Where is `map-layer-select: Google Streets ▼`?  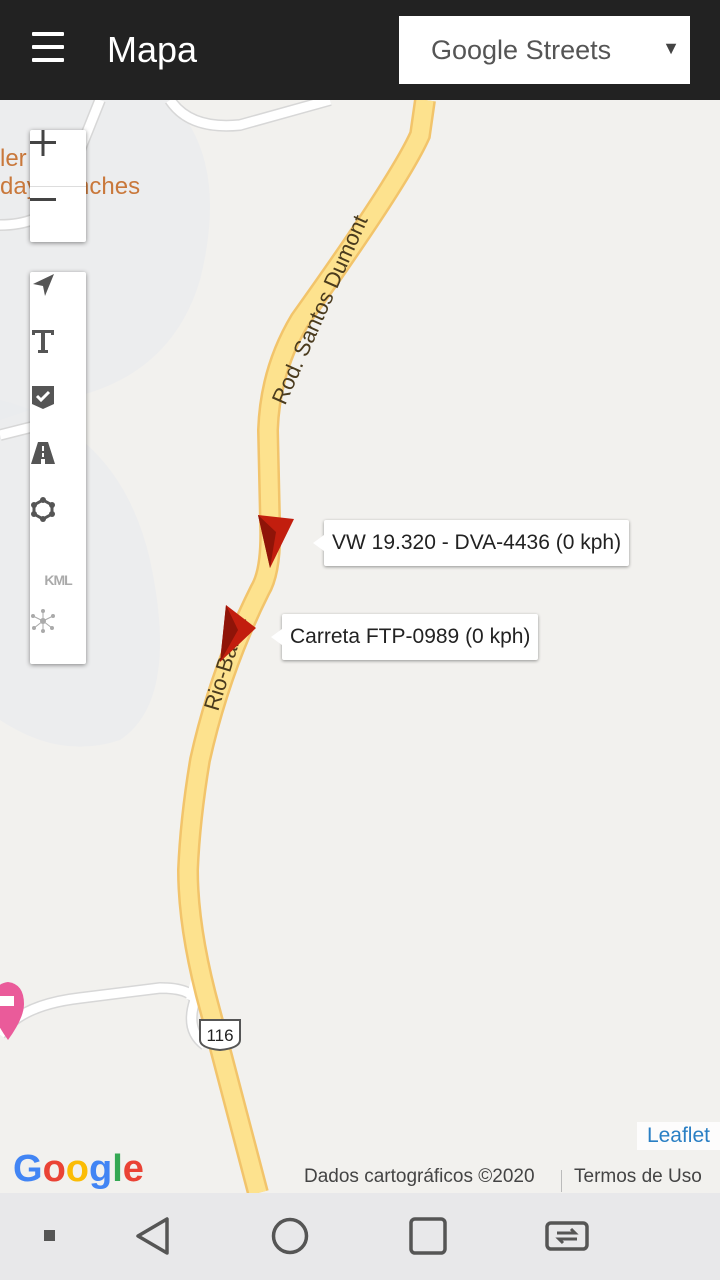 map-layer-select: Google Streets ▼ is located at coordinates (544, 50).